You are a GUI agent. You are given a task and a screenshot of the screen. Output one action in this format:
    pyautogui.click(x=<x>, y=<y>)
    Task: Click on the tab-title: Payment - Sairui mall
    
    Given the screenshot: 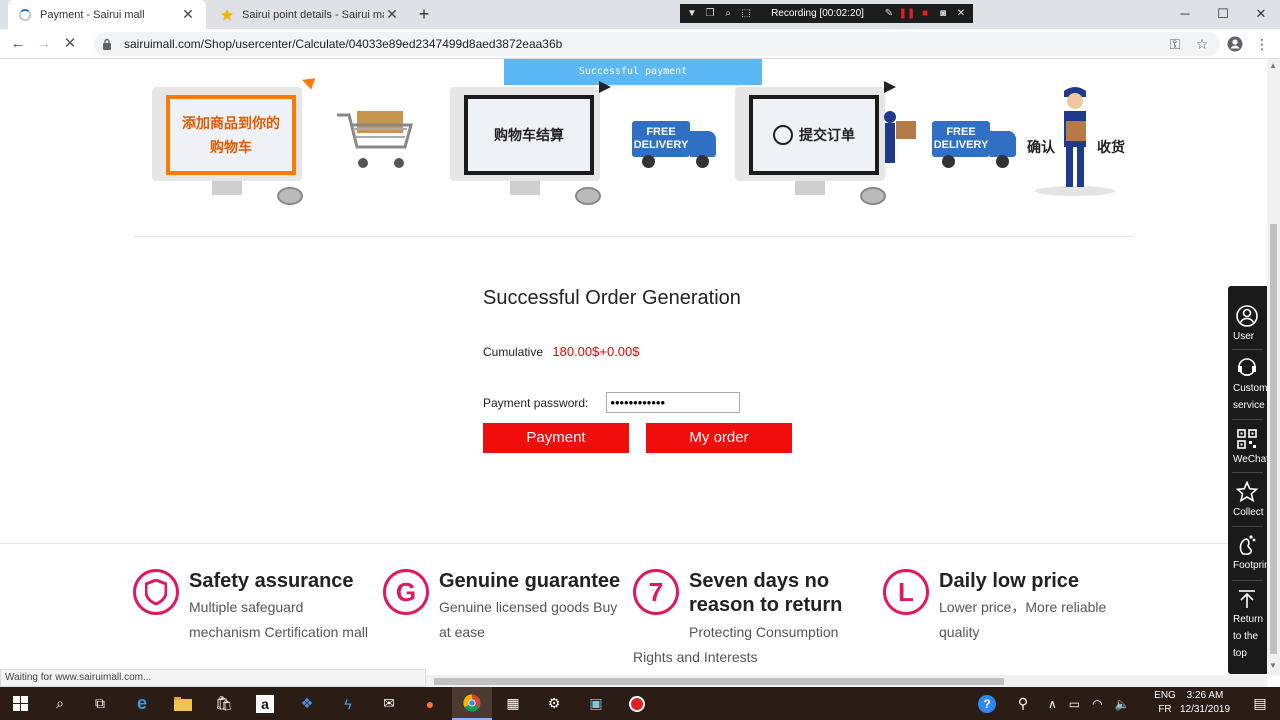 What is the action you would take?
    pyautogui.click(x=92, y=14)
    